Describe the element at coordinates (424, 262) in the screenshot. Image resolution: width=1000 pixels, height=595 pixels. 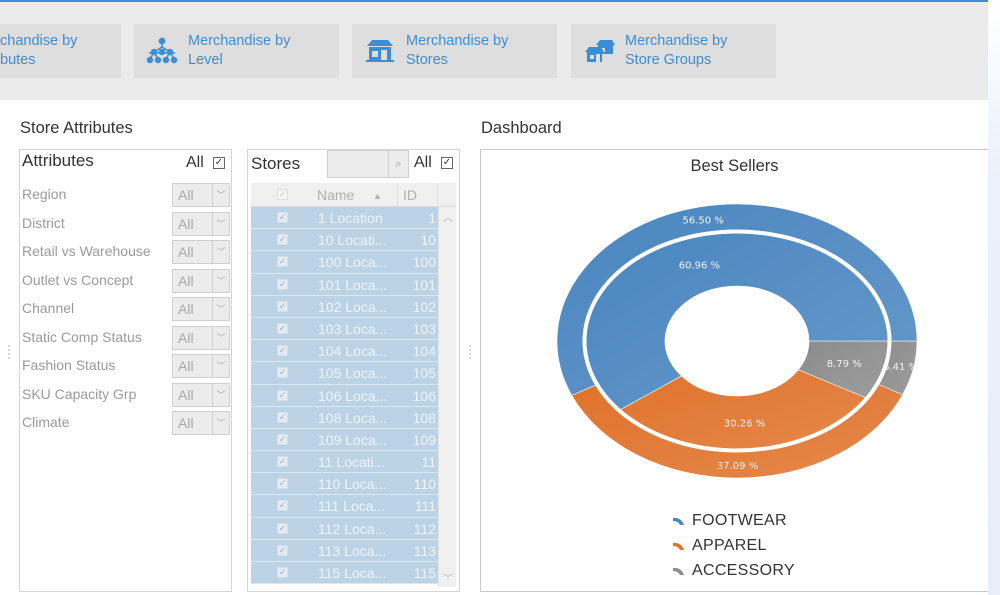
I see `store-id: 100` at that location.